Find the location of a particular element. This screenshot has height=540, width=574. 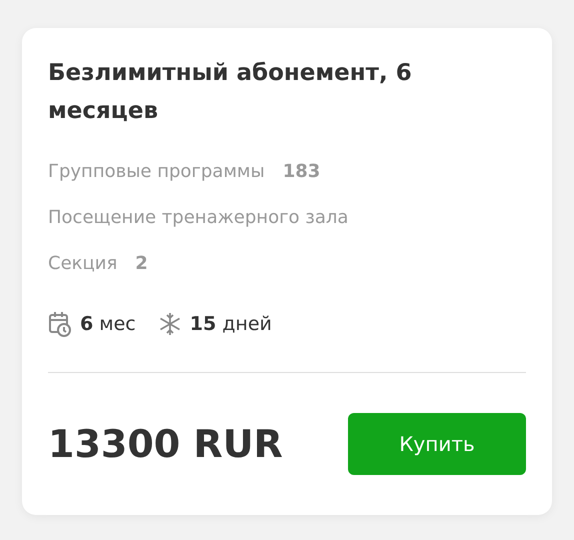

freeze-term: 15 дней is located at coordinates (231, 324).